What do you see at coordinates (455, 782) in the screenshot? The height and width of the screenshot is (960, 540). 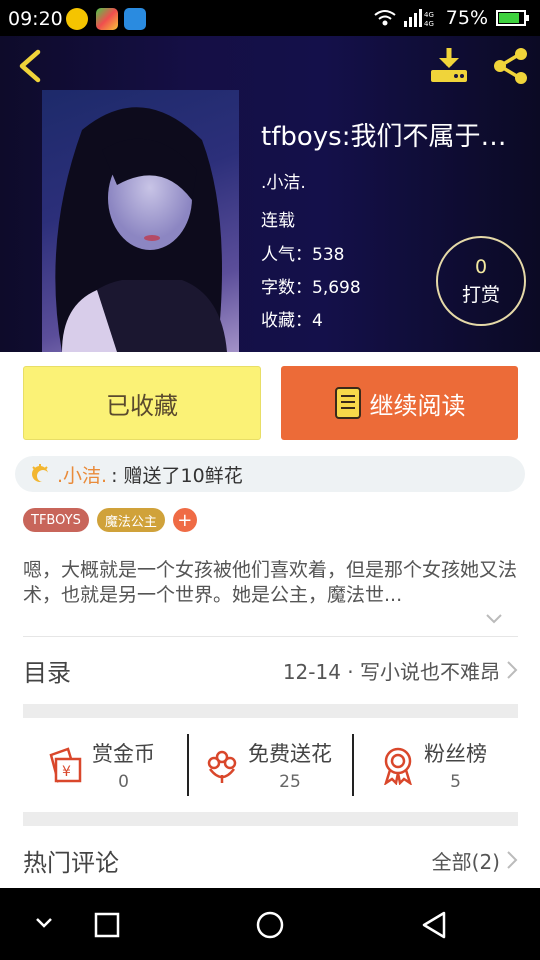 I see `fan-ranking-count: 5` at bounding box center [455, 782].